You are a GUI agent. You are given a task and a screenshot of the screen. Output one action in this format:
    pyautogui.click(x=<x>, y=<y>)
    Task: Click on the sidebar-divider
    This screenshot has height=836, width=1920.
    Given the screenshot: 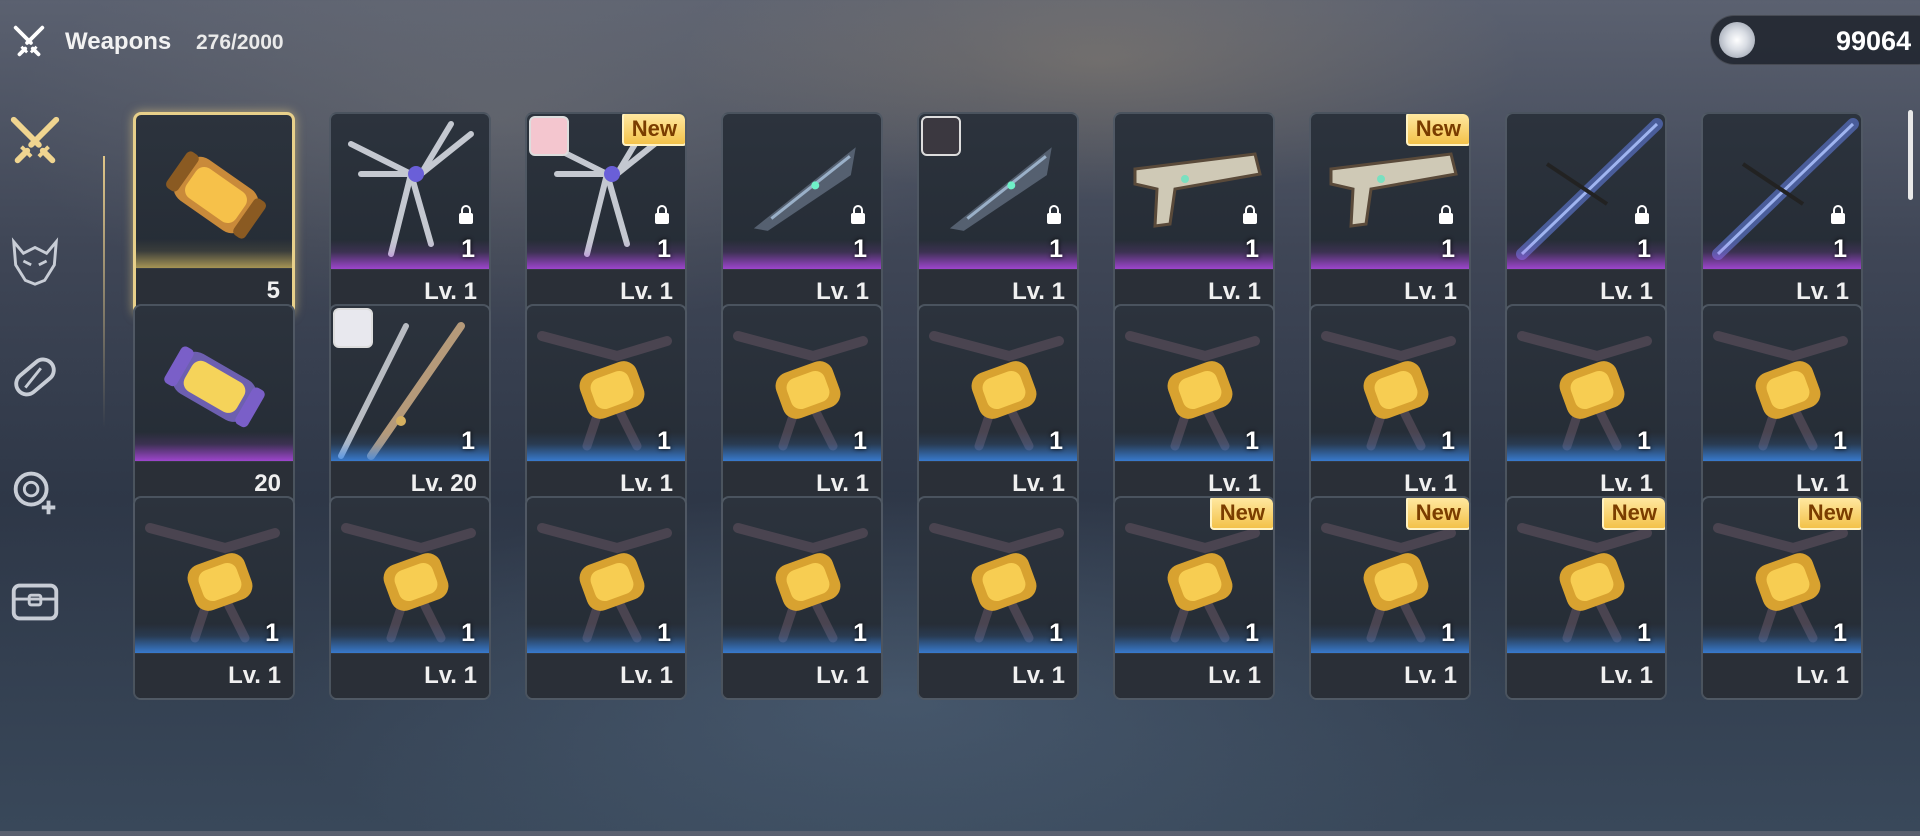 What is the action you would take?
    pyautogui.click(x=104, y=496)
    